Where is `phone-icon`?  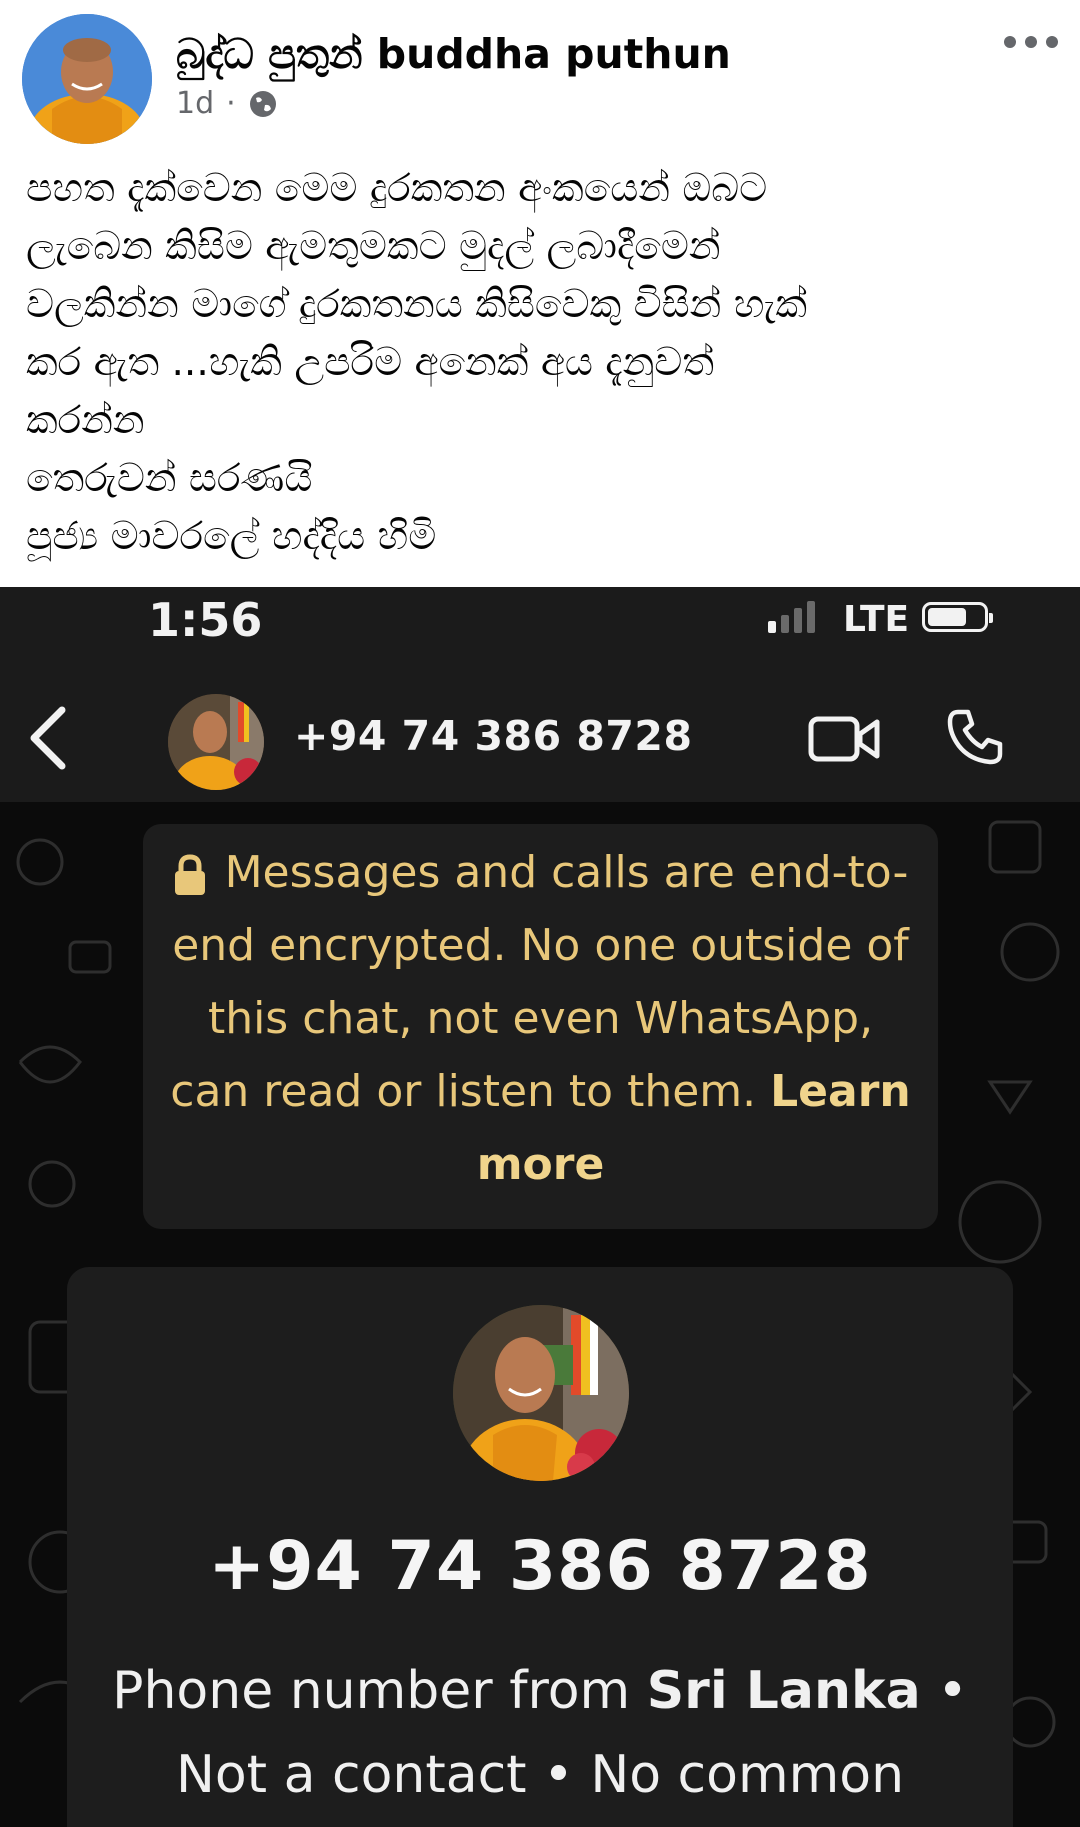 phone-icon is located at coordinates (975, 737).